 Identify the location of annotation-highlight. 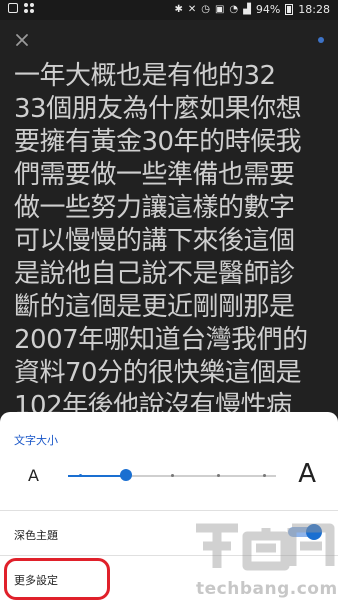
(57, 579).